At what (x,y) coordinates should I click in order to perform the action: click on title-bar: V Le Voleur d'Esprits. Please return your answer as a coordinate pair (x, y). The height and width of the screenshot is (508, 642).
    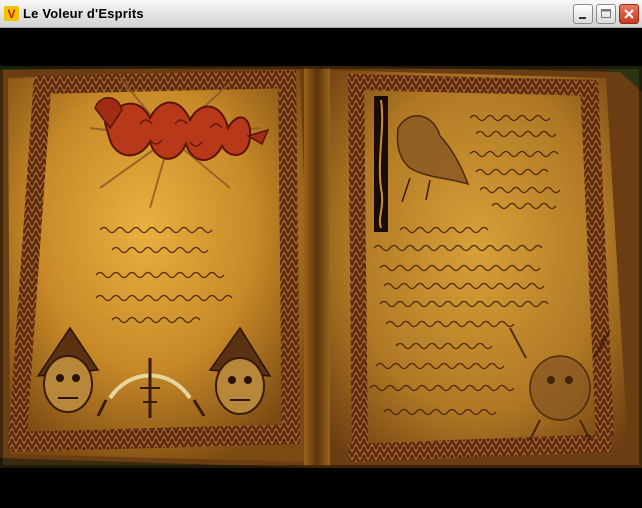
    Looking at the image, I should click on (321, 14).